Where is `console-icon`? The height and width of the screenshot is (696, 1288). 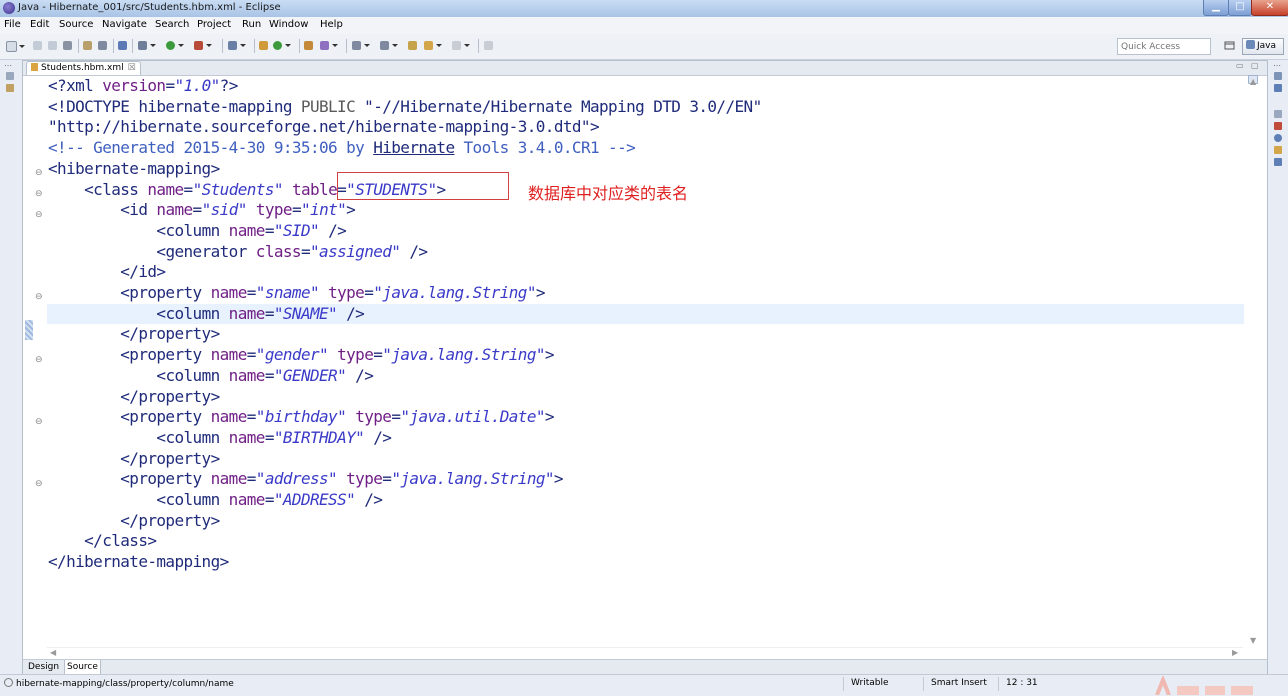 console-icon is located at coordinates (1278, 150).